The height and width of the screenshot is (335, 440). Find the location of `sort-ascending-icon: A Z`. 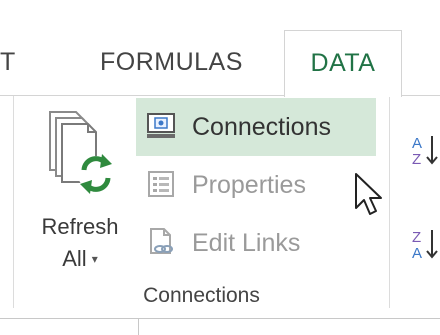

sort-ascending-icon: A Z is located at coordinates (420, 149).